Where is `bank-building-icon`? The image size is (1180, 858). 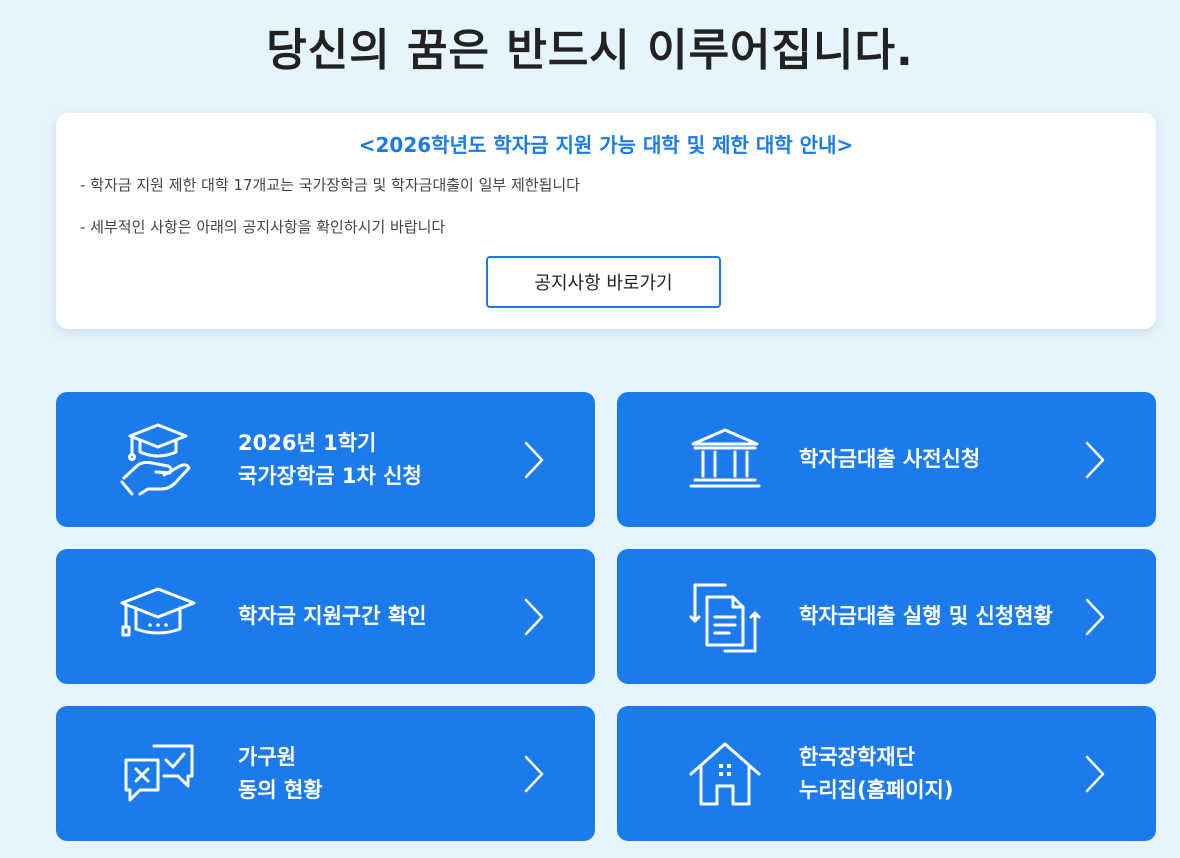 bank-building-icon is located at coordinates (725, 458).